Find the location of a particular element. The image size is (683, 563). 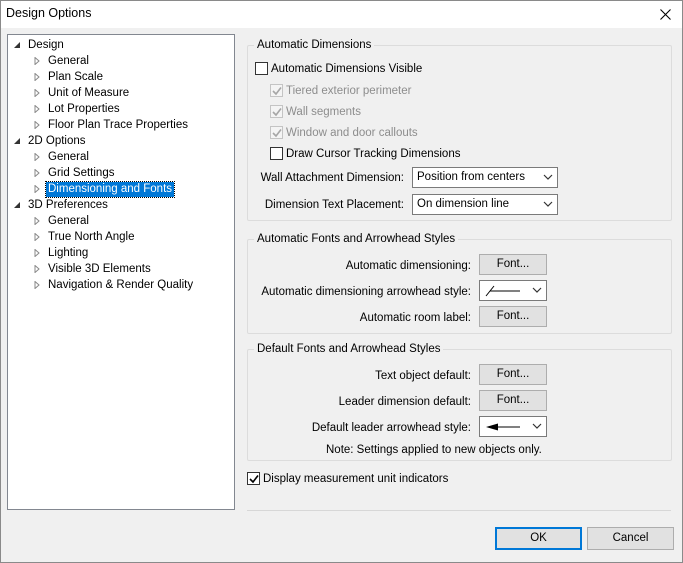

close-icon is located at coordinates (665, 14).